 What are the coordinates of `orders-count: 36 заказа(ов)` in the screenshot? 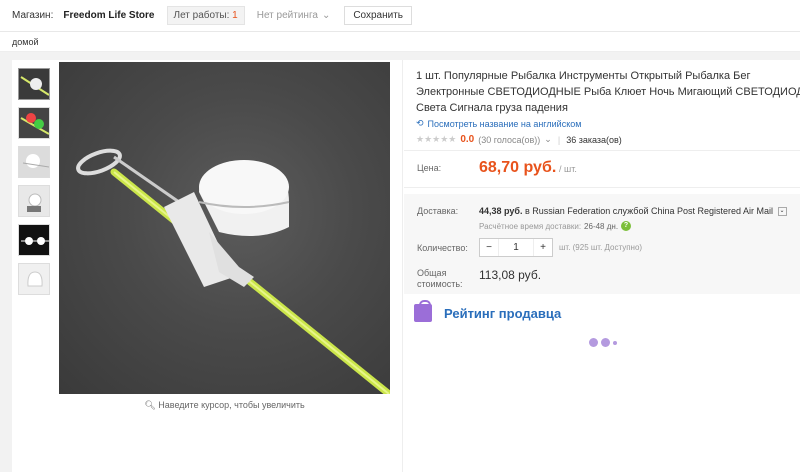 It's located at (594, 139).